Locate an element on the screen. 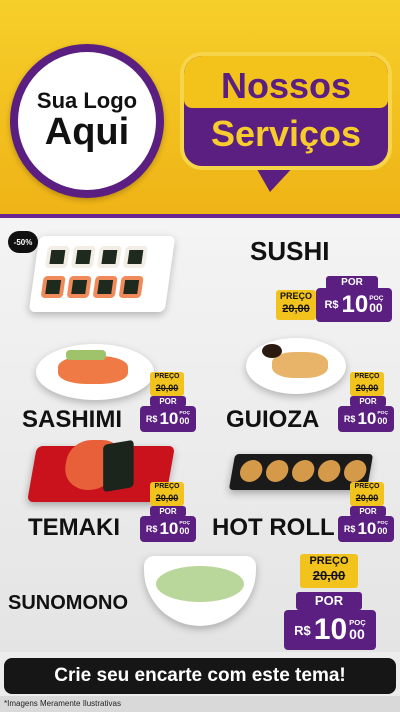  new-price-sushi: R$ 10 POÇ 00 is located at coordinates (354, 305).